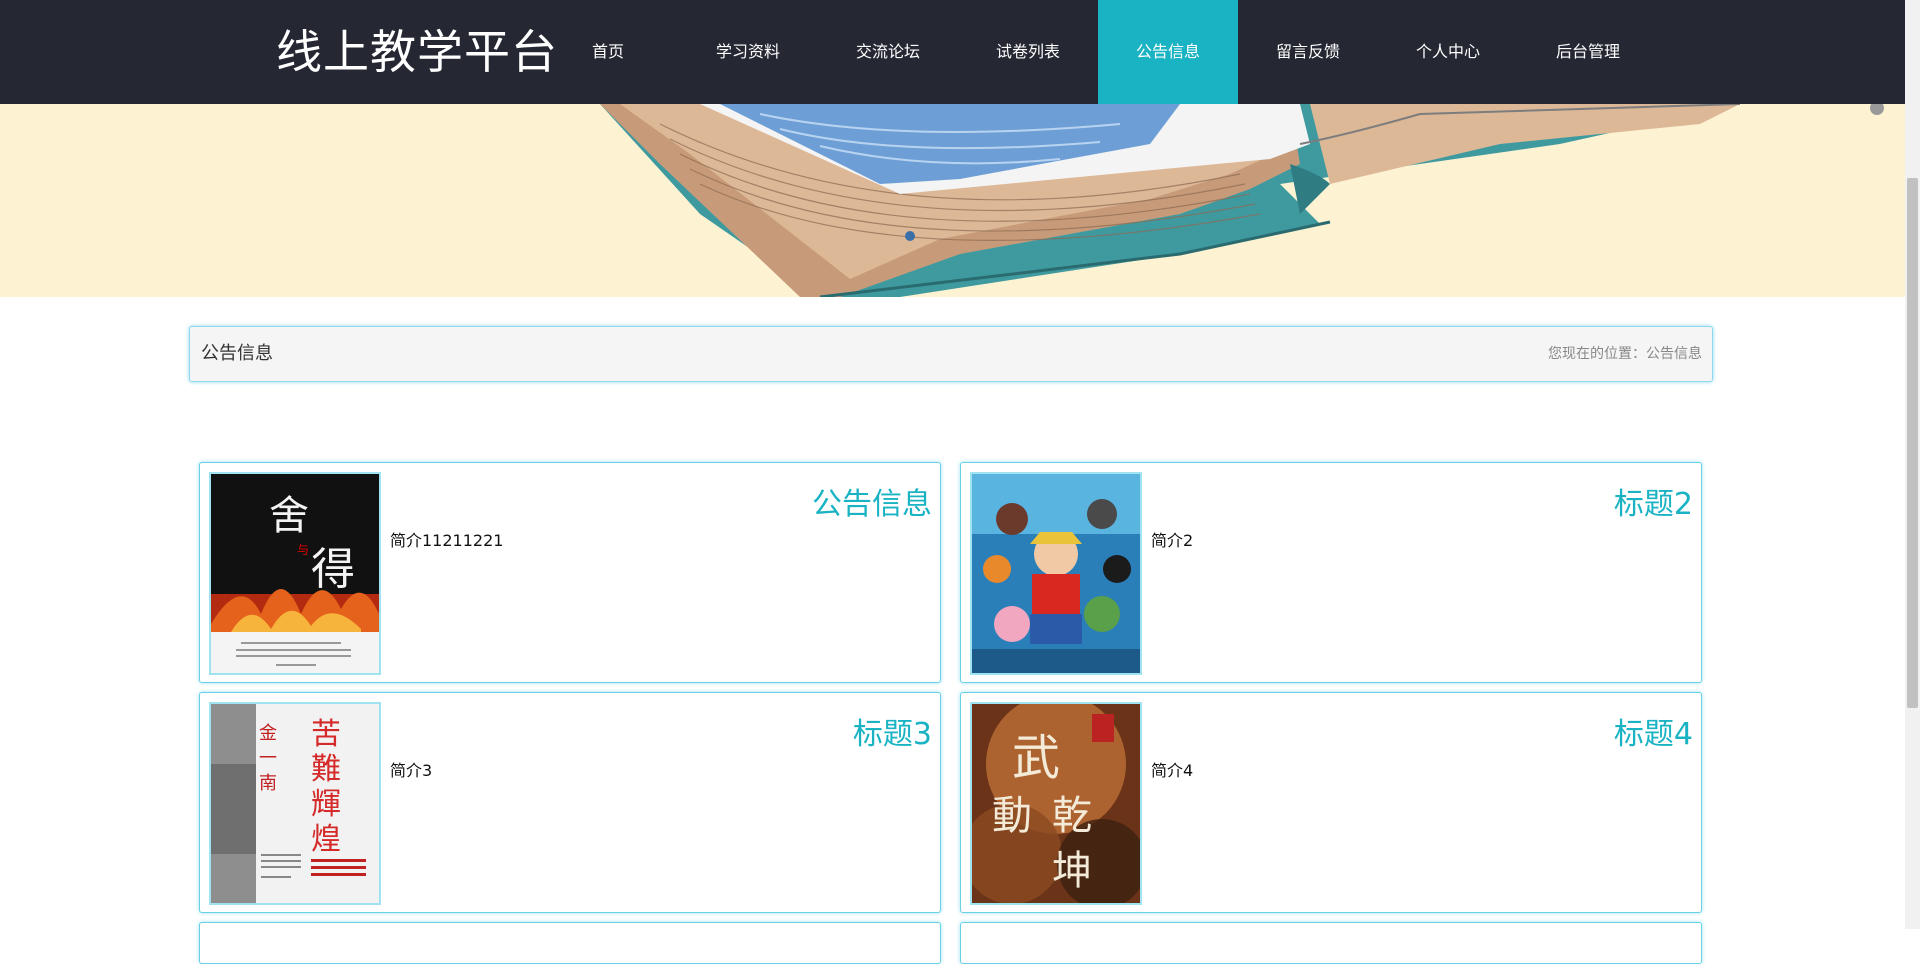  Describe the element at coordinates (289, 516) in the screenshot. I see `svg-text: 舍` at that location.